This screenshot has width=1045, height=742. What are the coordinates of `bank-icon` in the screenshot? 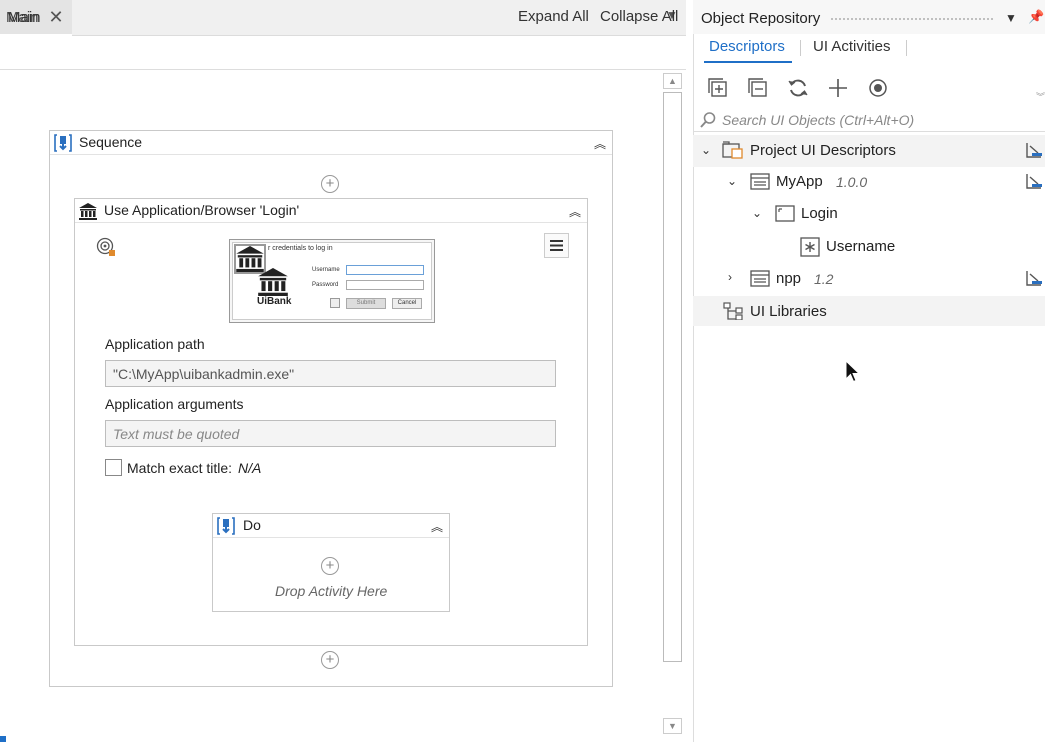 It's located at (88, 211).